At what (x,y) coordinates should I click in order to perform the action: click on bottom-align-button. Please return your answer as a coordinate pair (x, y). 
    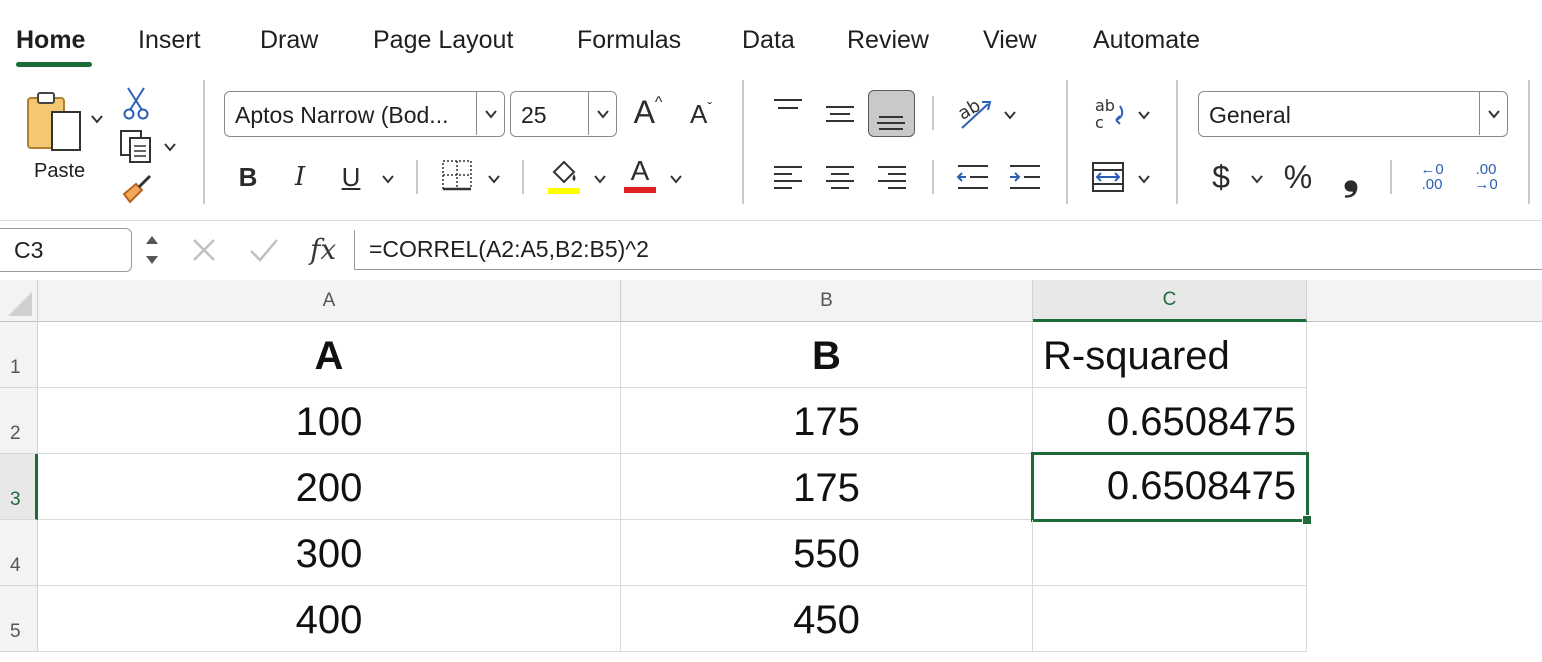
    Looking at the image, I should click on (891, 113).